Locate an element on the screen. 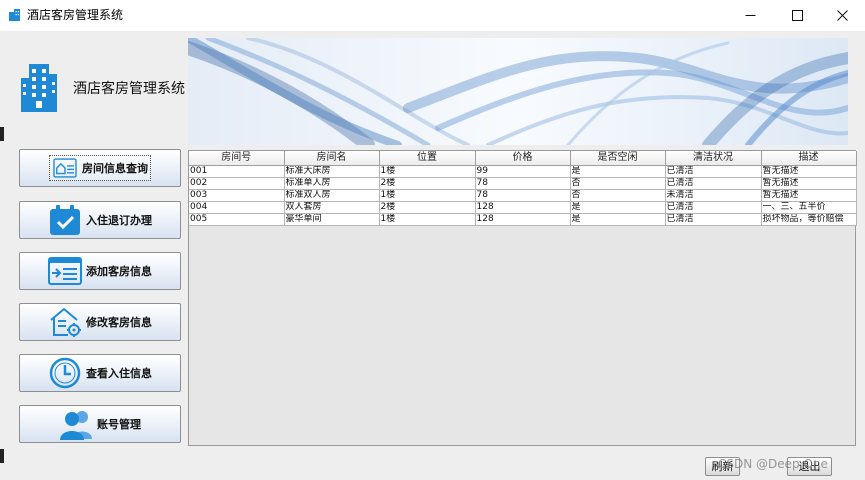 Image resolution: width=865 pixels, height=480 pixels. close-button is located at coordinates (842, 15).